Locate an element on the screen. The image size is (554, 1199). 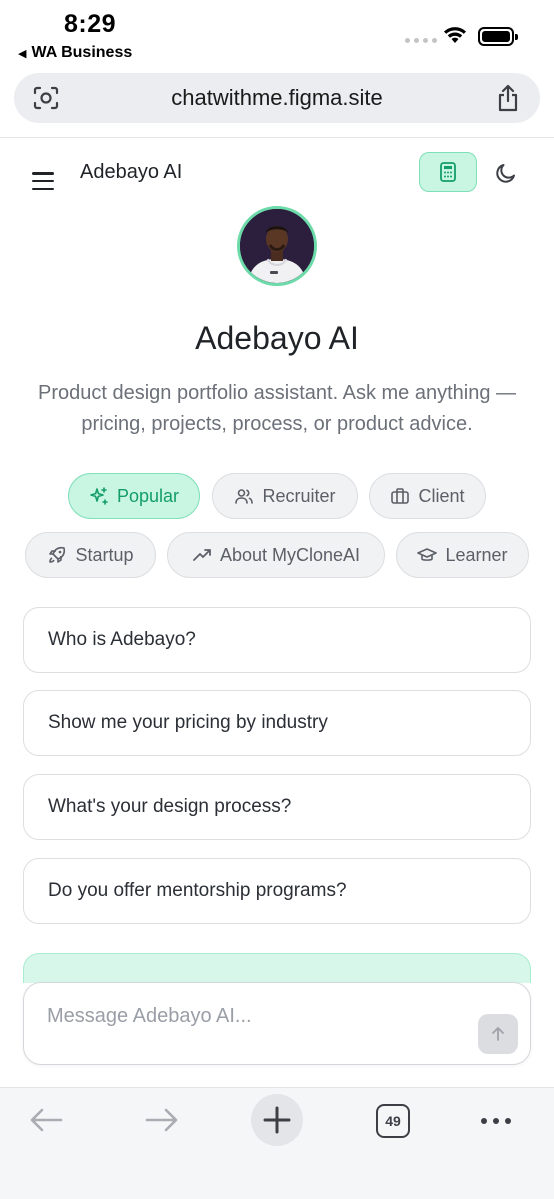
new-tab-button is located at coordinates (277, 1120).